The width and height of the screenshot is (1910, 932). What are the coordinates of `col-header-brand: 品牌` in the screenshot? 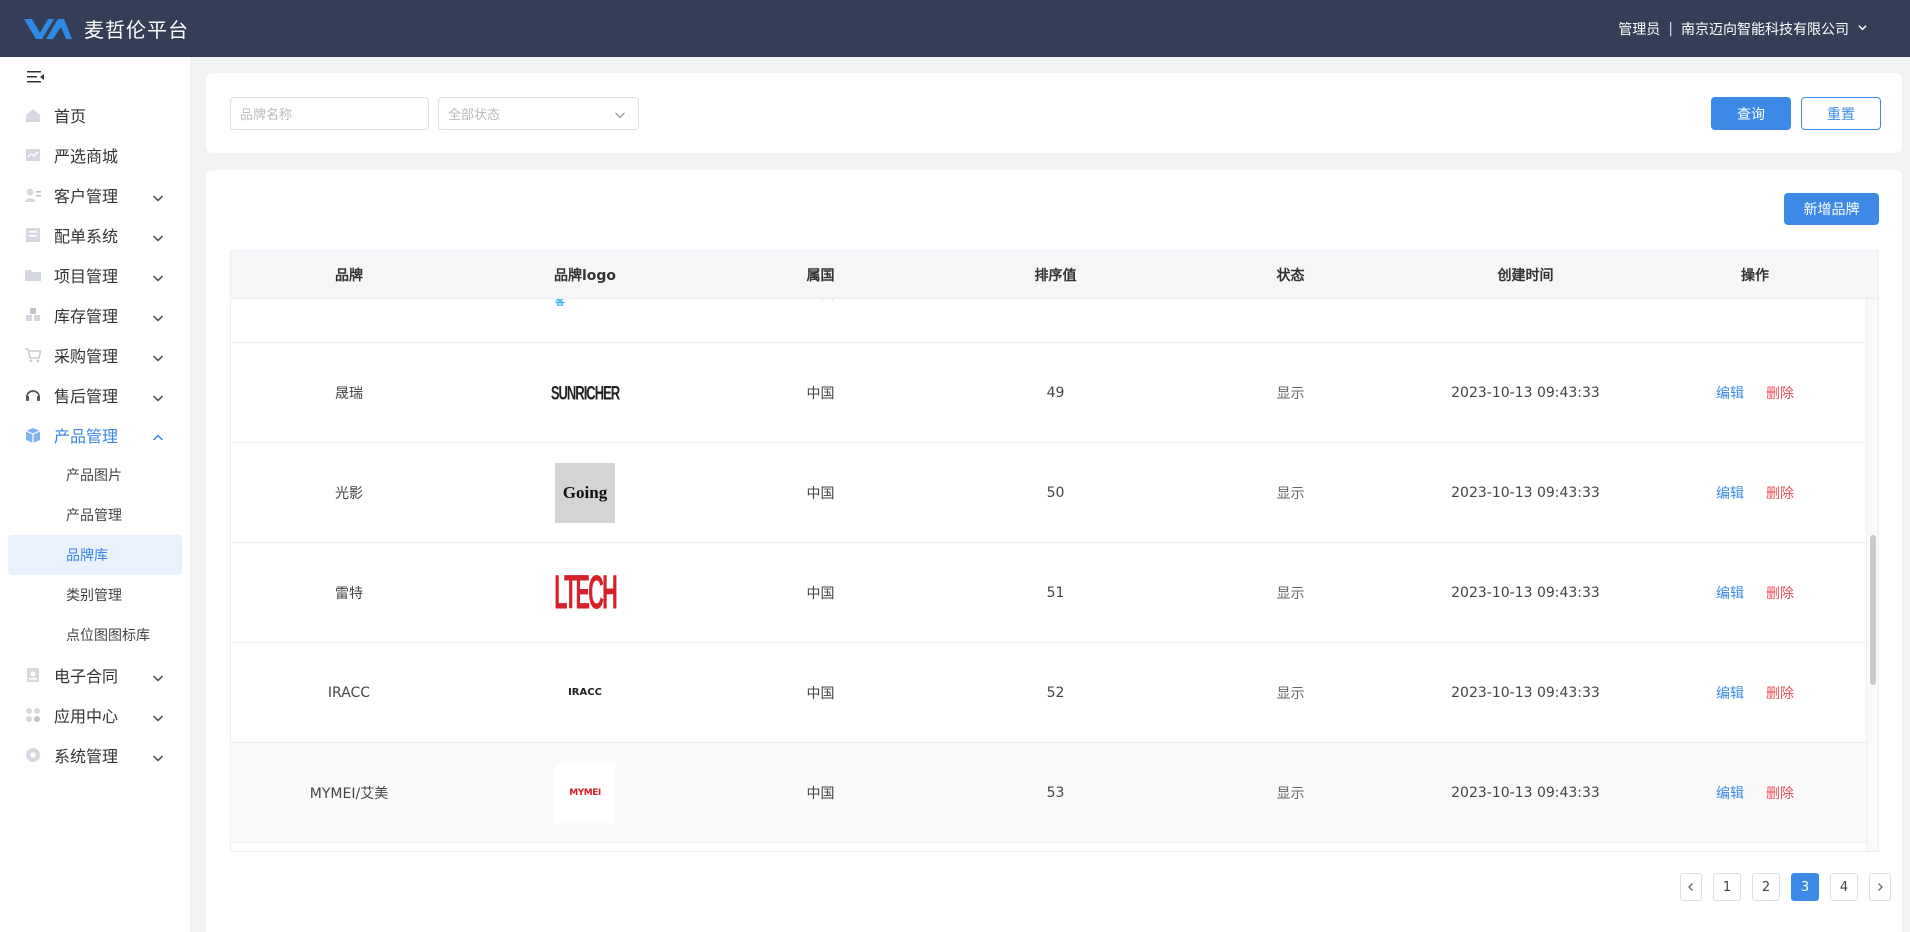 It's located at (349, 275).